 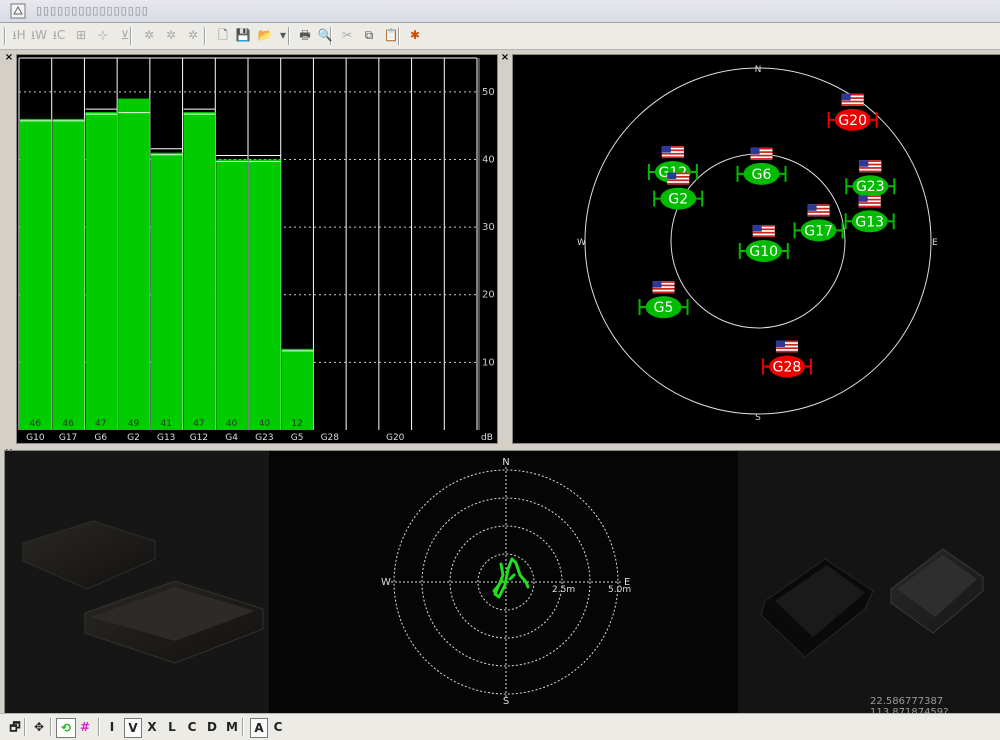 I want to click on satellite-label: G2, so click(x=133, y=438).